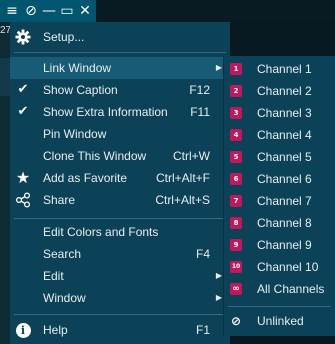 This screenshot has height=344, width=335. I want to click on window-titlebar: ≡ ⊘ — ▭ ✕, so click(48, 11).